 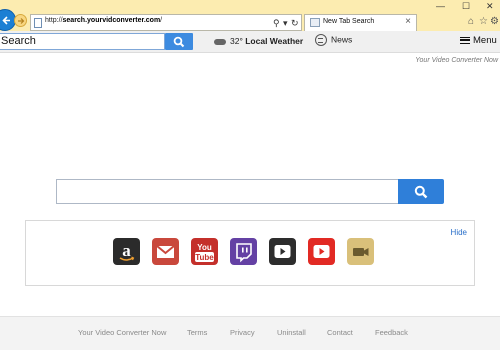 I want to click on main-search-button, so click(x=421, y=191).